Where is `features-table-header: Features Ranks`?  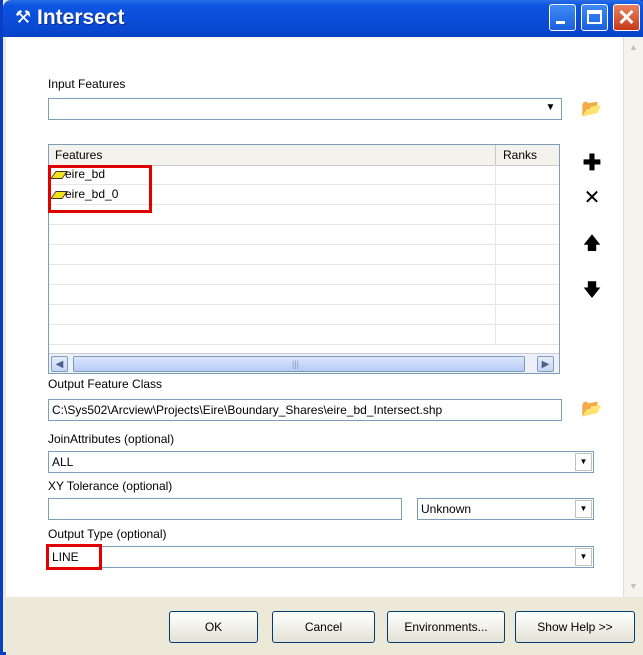
features-table-header: Features Ranks is located at coordinates (304, 155).